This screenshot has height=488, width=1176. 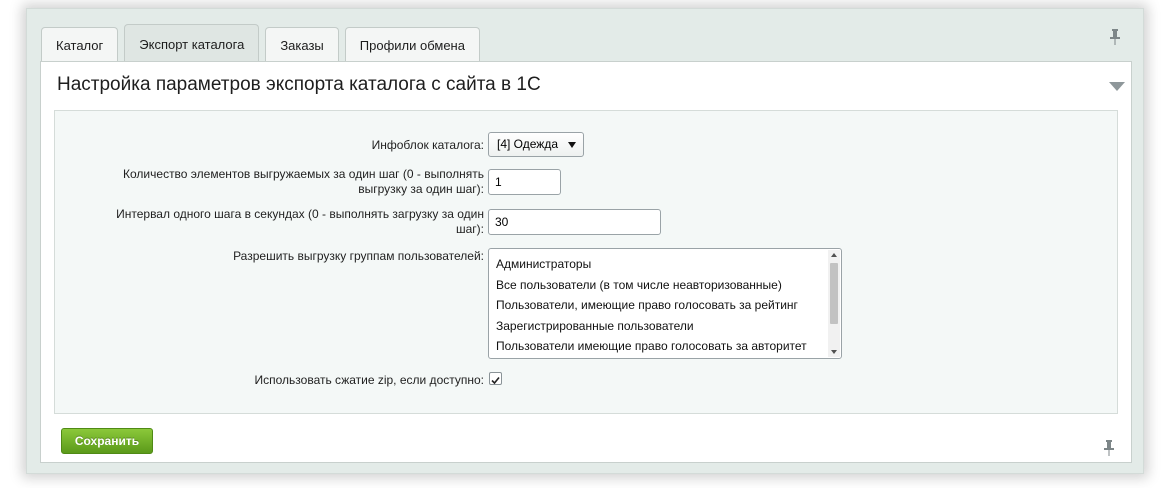 I want to click on iblock-label: Инфоблок каталога:, so click(x=427, y=145).